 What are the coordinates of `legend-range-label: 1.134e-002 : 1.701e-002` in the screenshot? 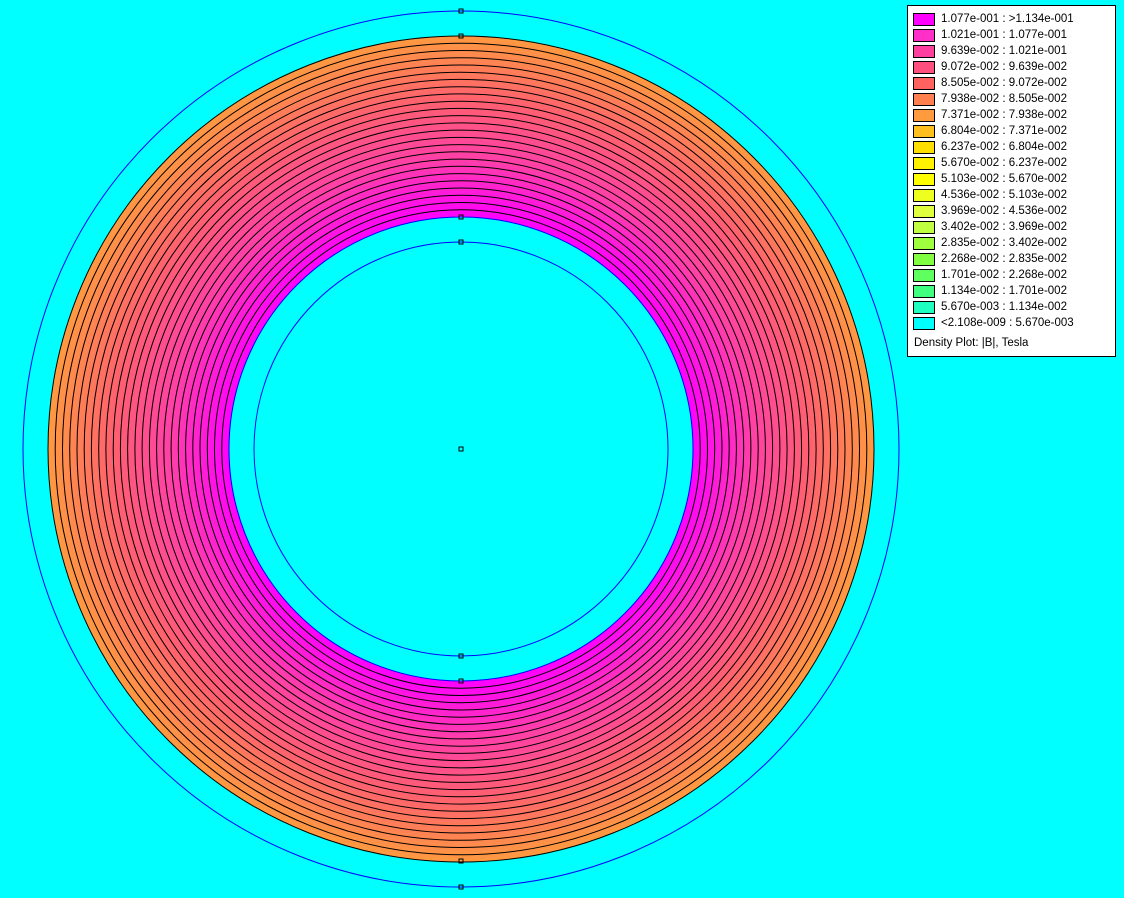 It's located at (1004, 291).